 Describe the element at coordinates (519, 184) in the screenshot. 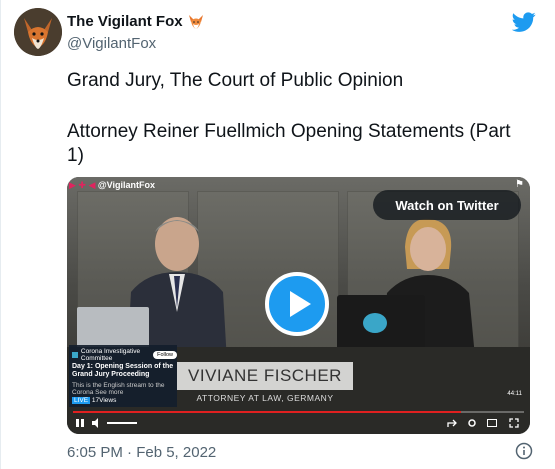

I see `flag-icon: ⚑` at that location.